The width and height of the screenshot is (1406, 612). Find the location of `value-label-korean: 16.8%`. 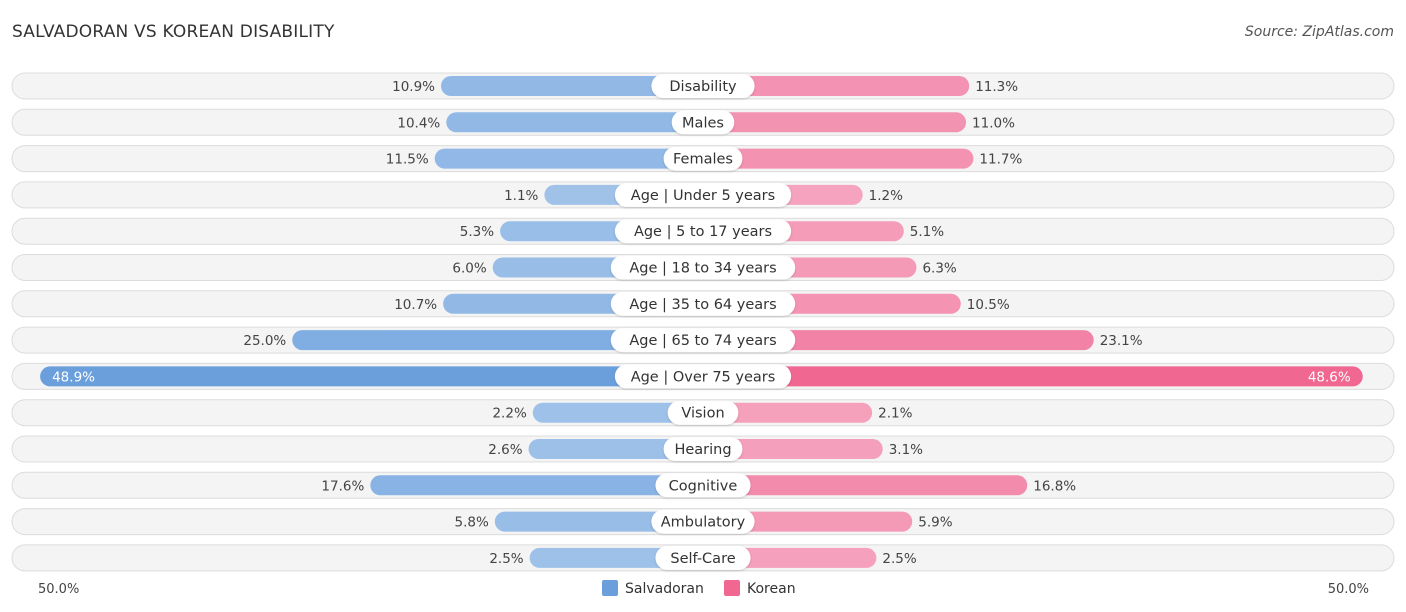

value-label-korean: 16.8% is located at coordinates (1054, 486).